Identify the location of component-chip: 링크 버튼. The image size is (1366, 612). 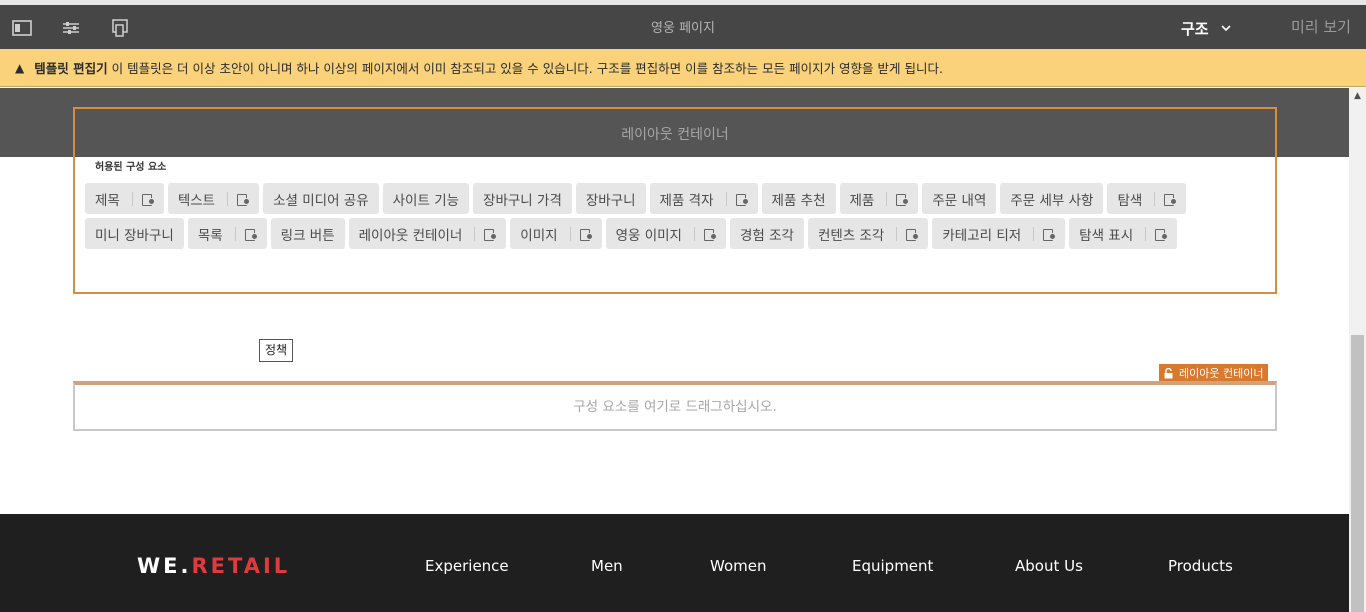
(307, 233).